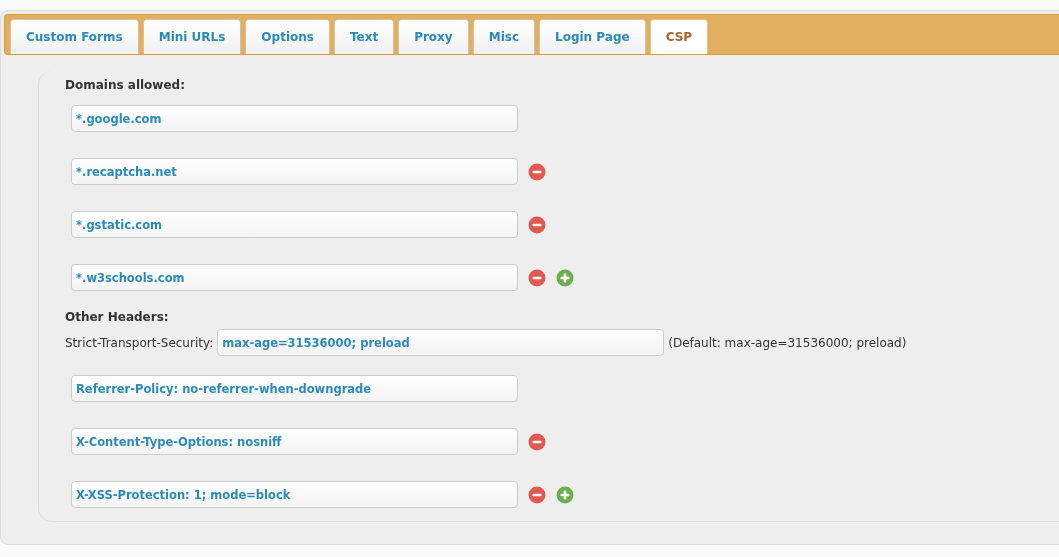  Describe the element at coordinates (787, 342) in the screenshot. I see `default-note: (Default: max-age=31536000; preload)` at that location.